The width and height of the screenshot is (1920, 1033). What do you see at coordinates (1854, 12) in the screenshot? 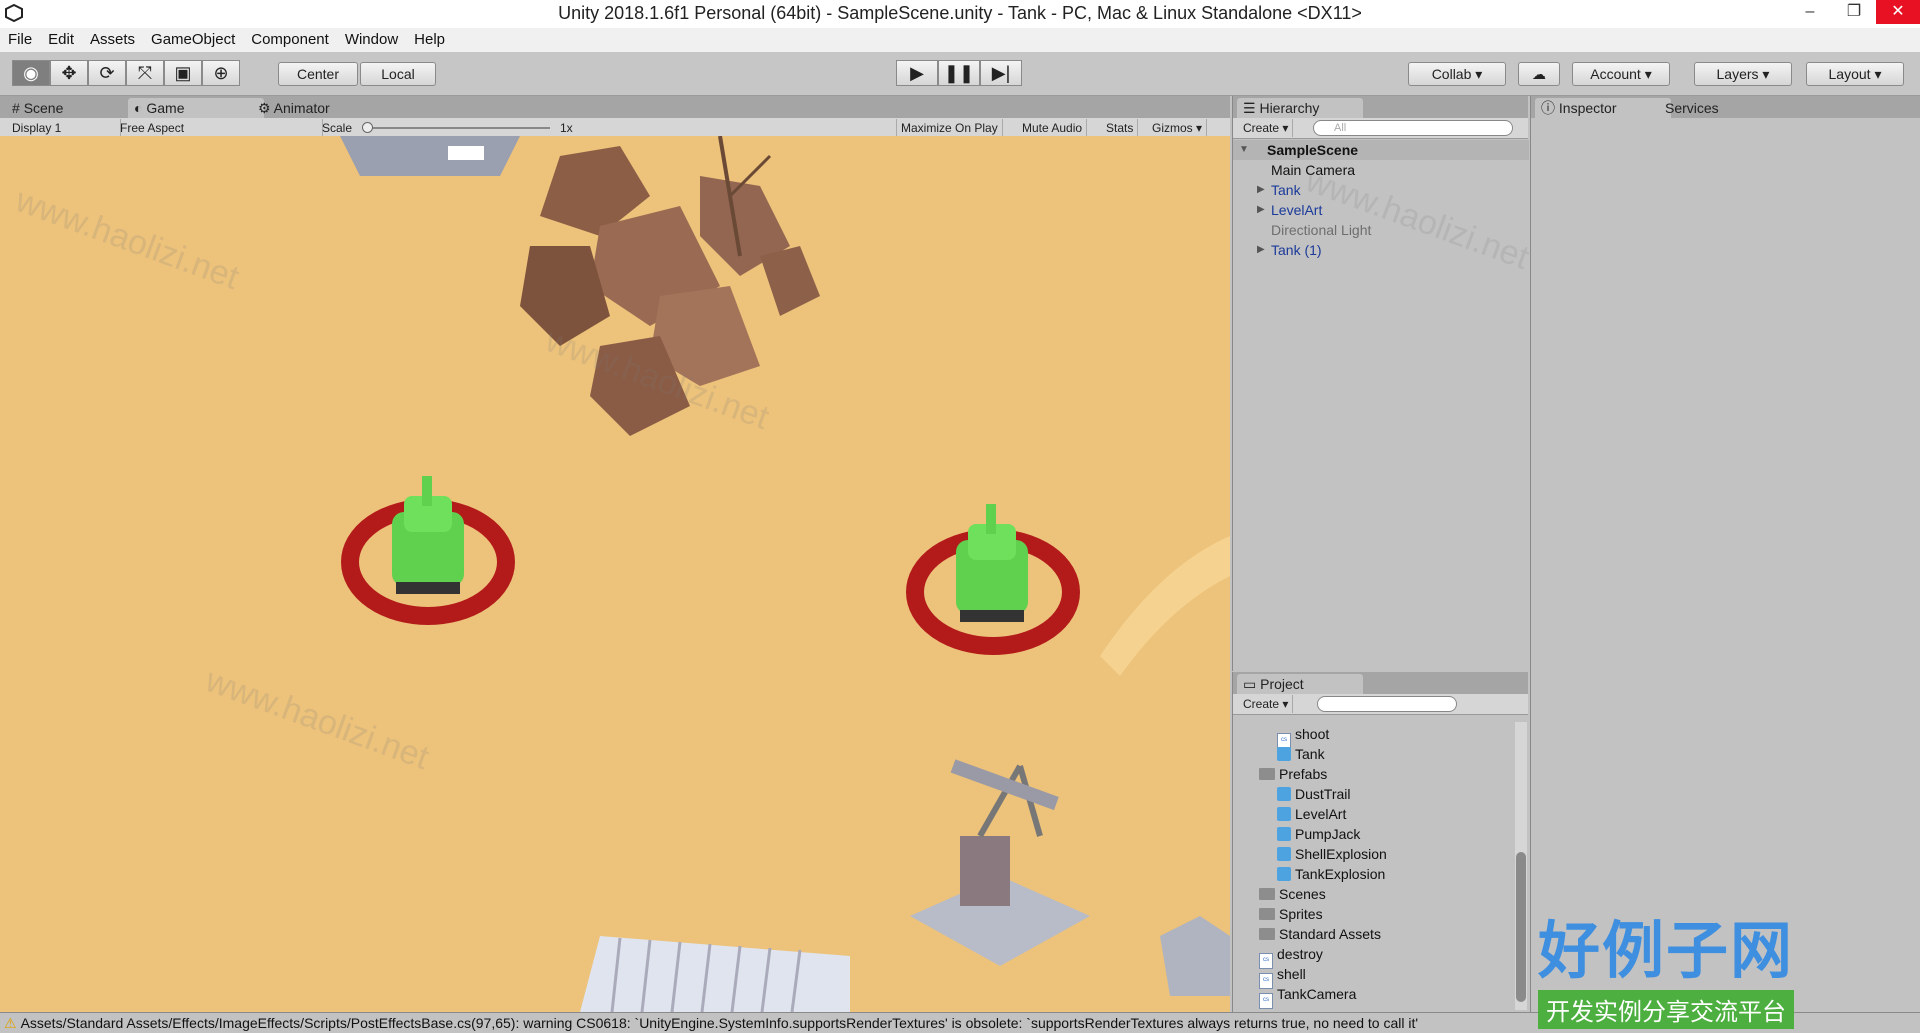
I see `maximize-button: ❐` at bounding box center [1854, 12].